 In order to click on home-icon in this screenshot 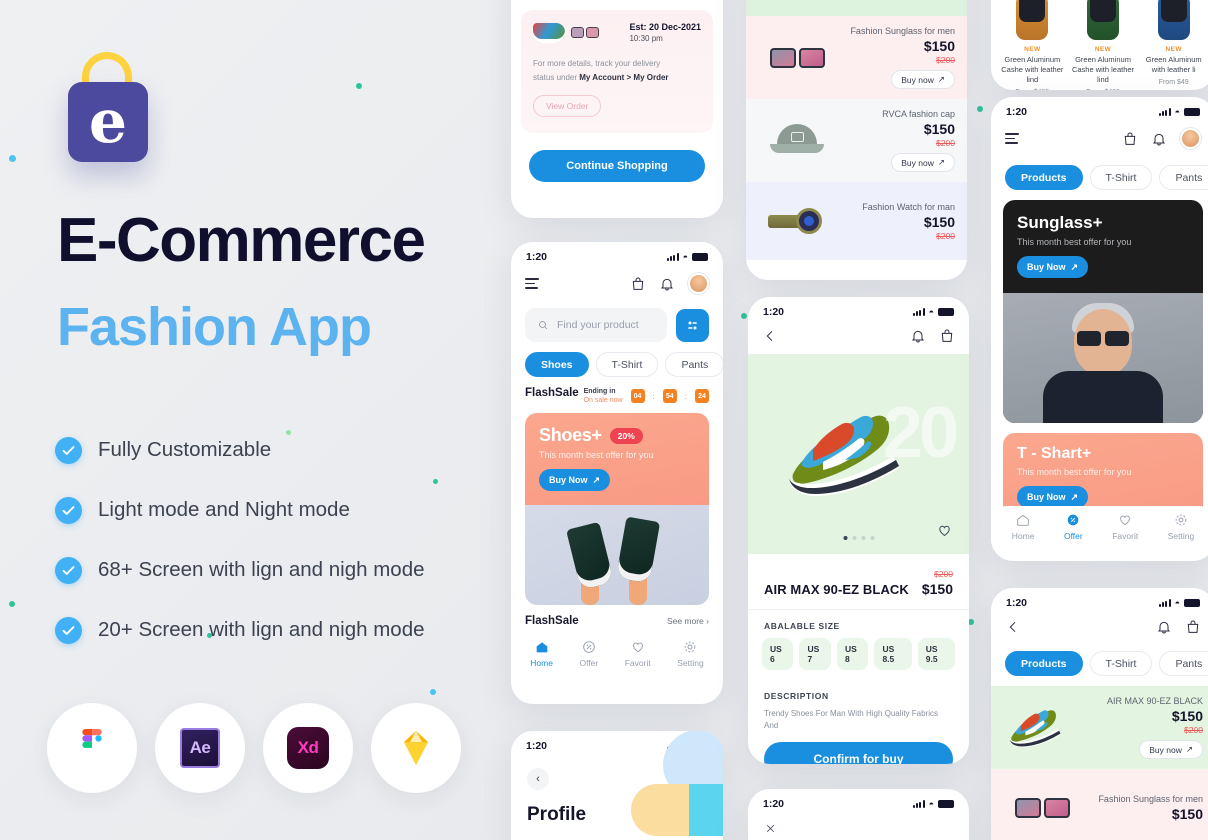, I will do `click(541, 647)`.